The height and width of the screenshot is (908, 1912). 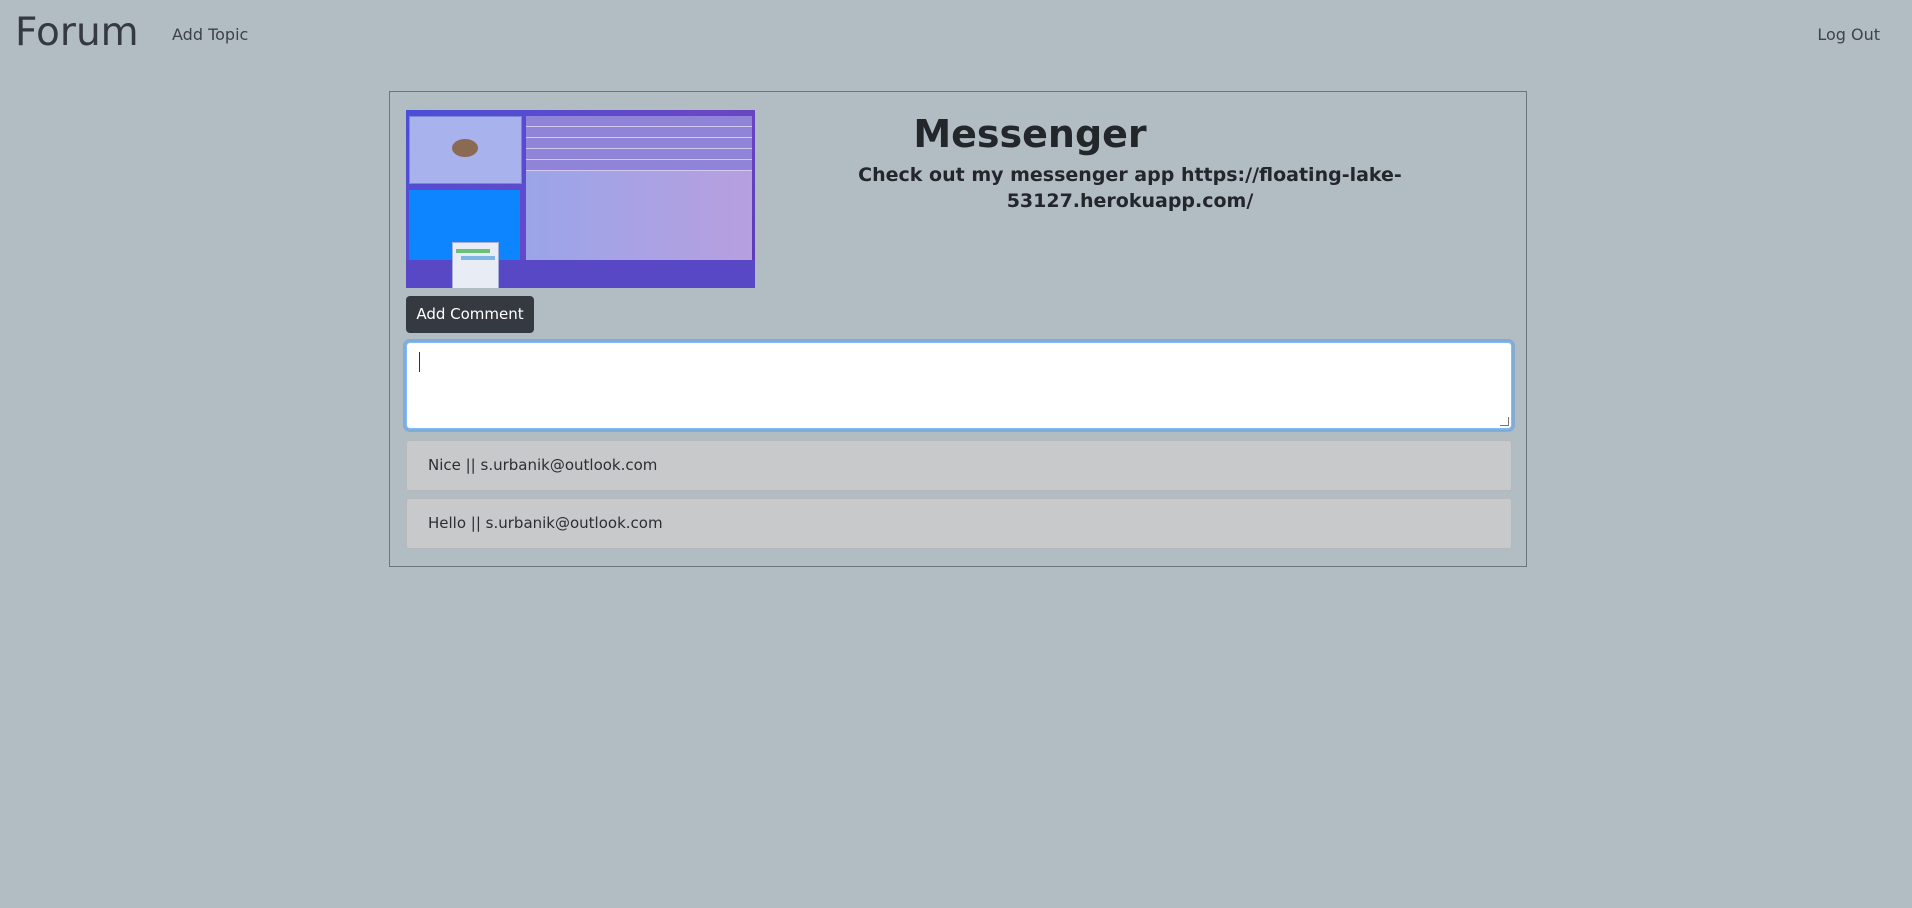 I want to click on thumbnail-profile-panel, so click(x=465, y=150).